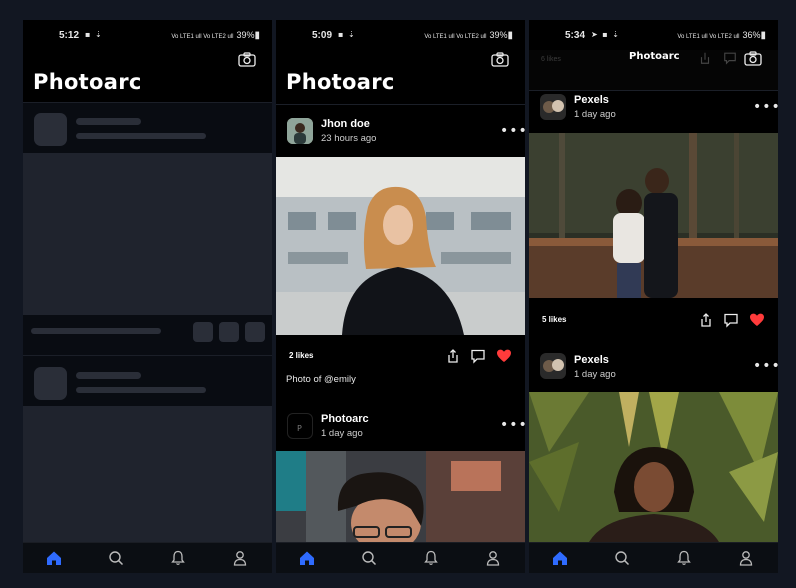 Image resolution: width=796 pixels, height=588 pixels. I want to click on likes-count: 5 likes, so click(554, 319).